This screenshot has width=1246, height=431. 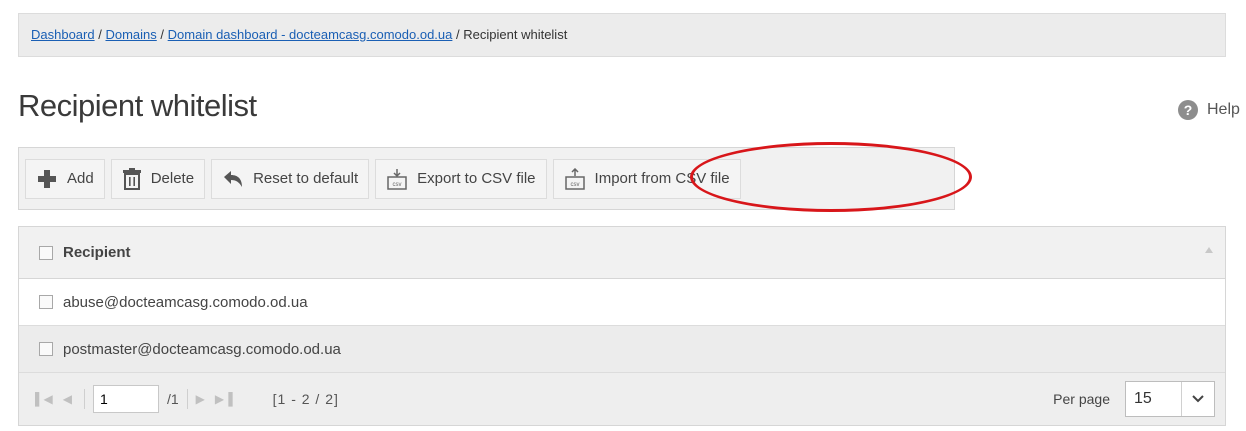 I want to click on help-button: ? Help, so click(x=1209, y=110).